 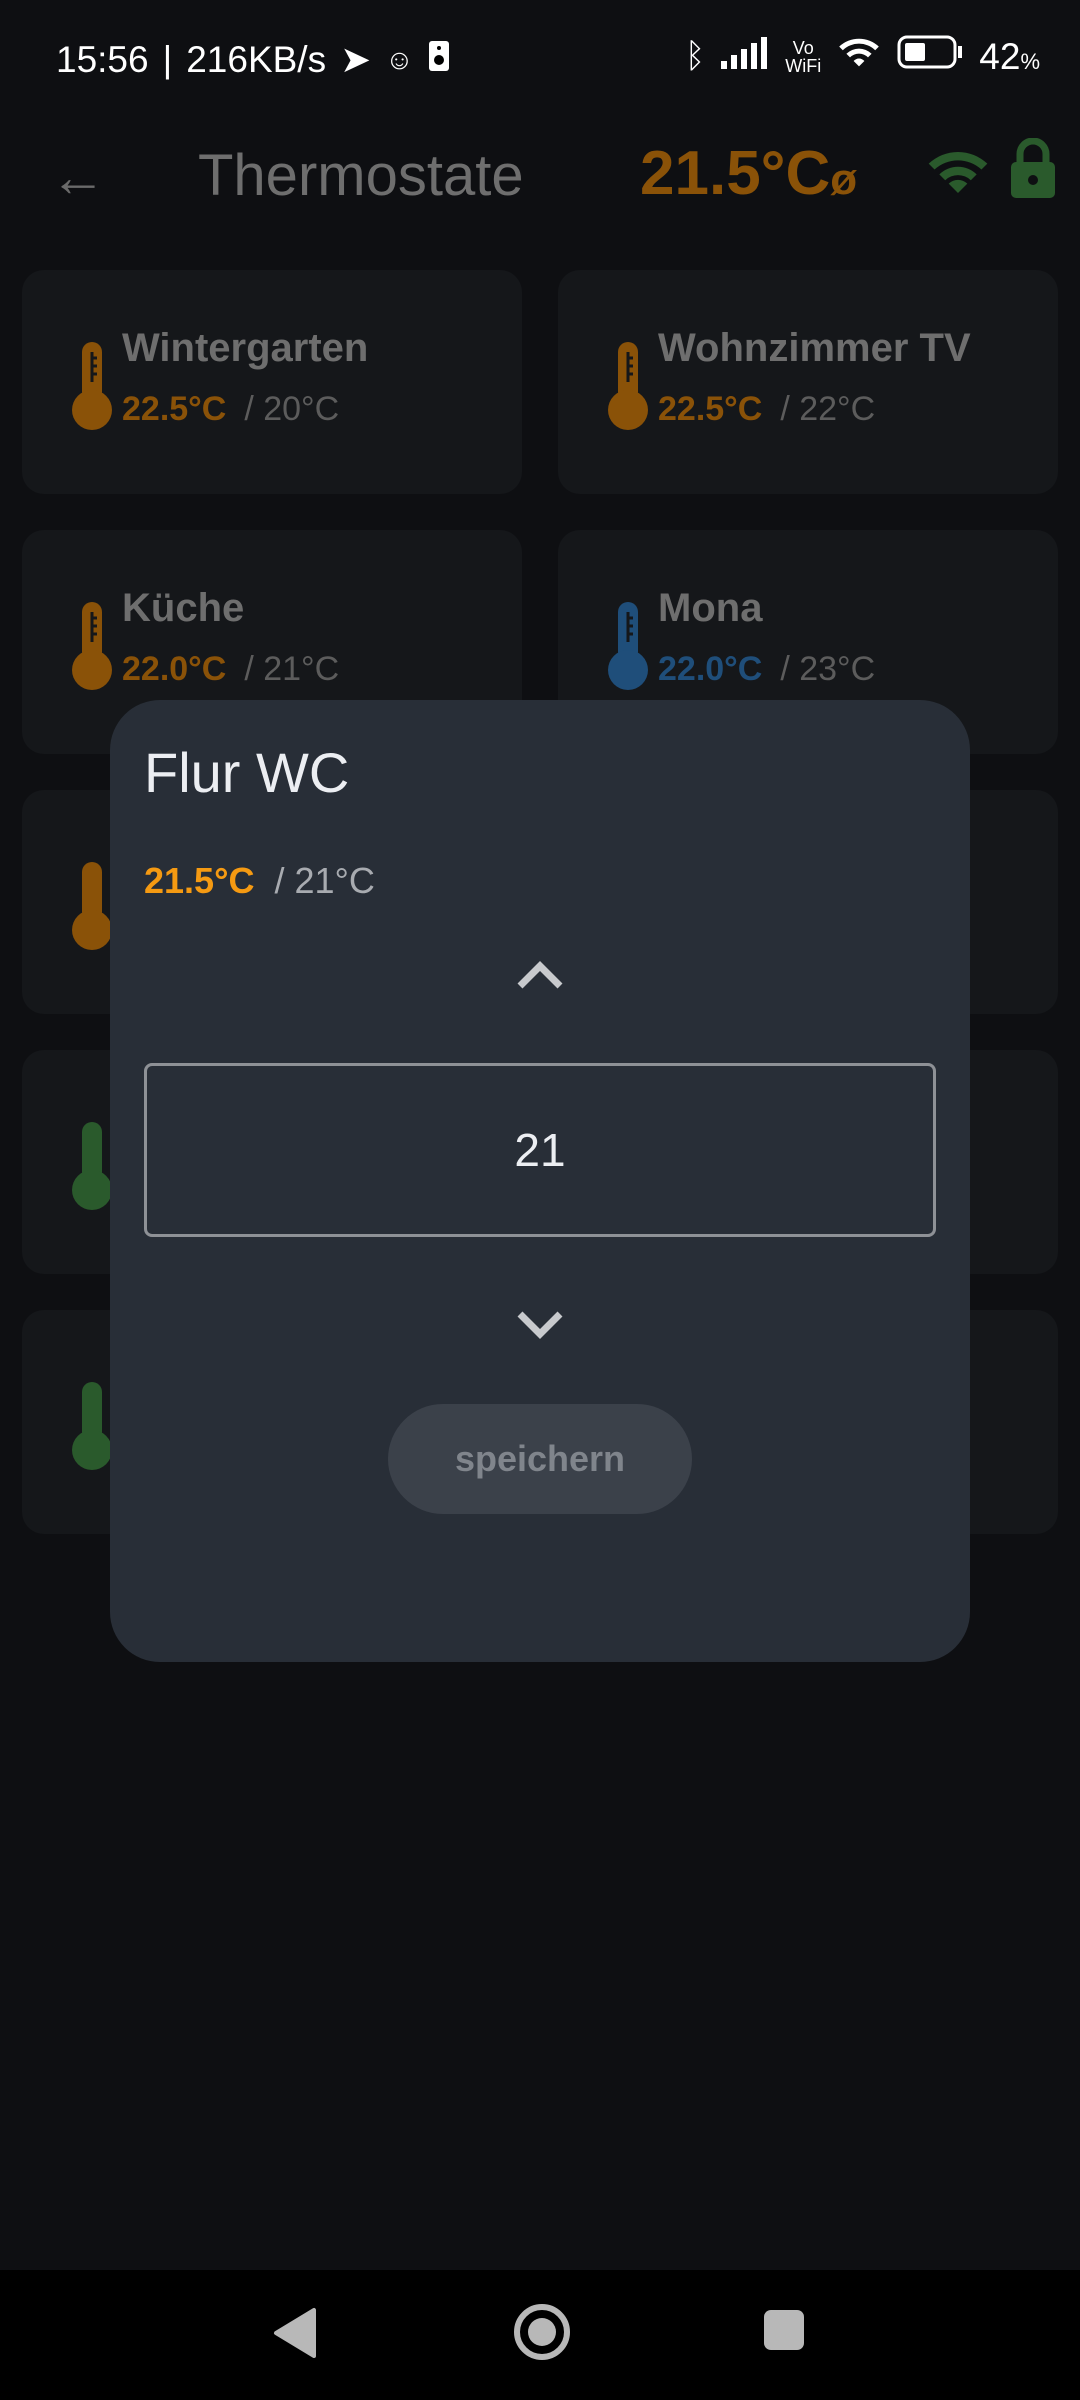 I want to click on chevron-down-icon, so click(x=540, y=1325).